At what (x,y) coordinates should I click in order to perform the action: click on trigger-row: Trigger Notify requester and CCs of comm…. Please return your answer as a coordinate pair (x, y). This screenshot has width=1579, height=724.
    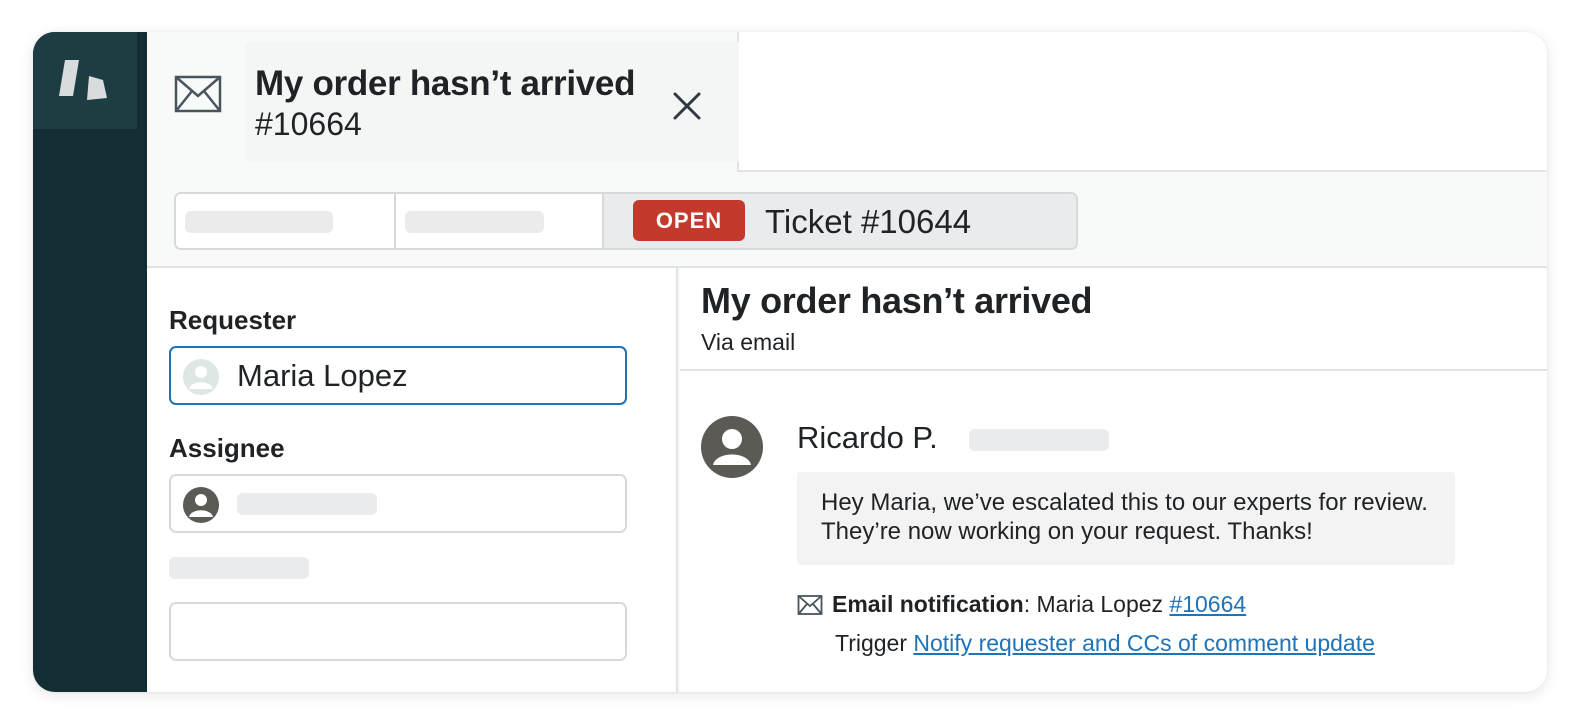
    Looking at the image, I should click on (1105, 643).